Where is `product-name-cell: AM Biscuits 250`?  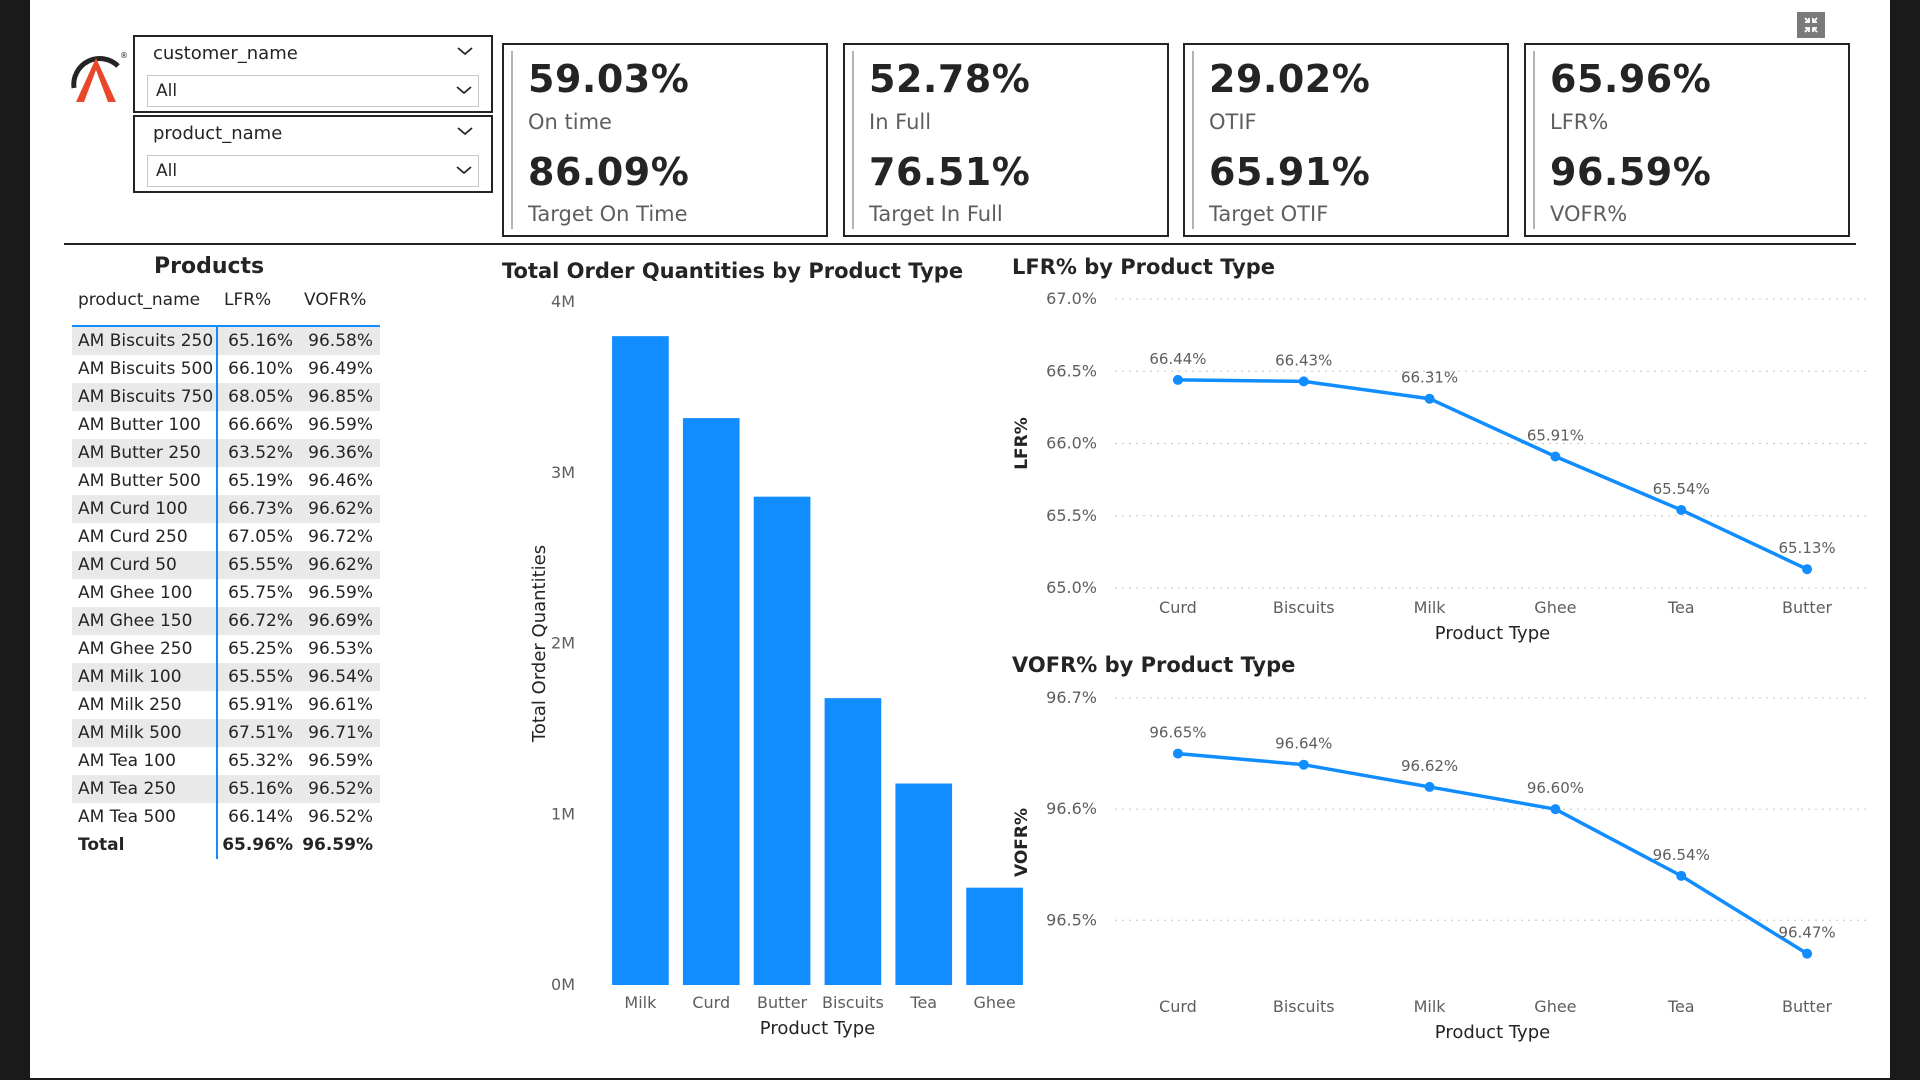 product-name-cell: AM Biscuits 250 is located at coordinates (146, 341).